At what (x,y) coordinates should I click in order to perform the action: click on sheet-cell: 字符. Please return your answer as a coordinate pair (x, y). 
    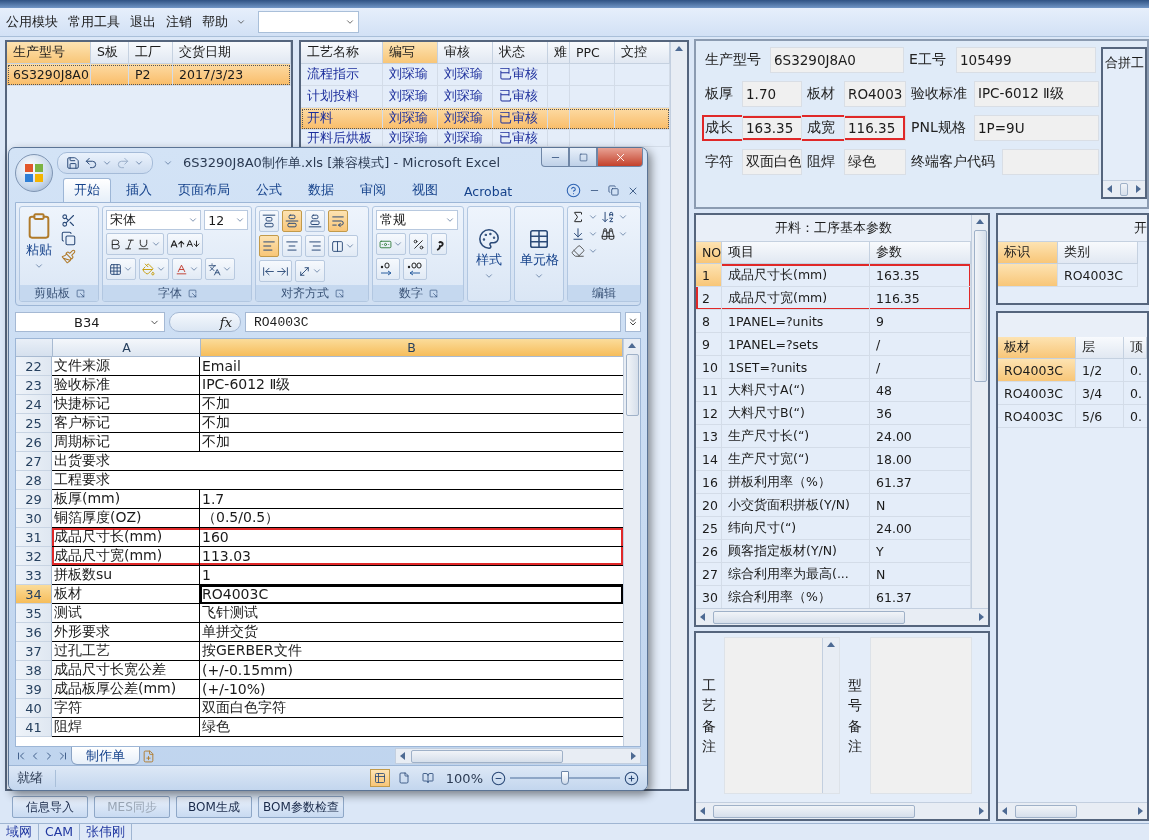
    Looking at the image, I should click on (126, 708).